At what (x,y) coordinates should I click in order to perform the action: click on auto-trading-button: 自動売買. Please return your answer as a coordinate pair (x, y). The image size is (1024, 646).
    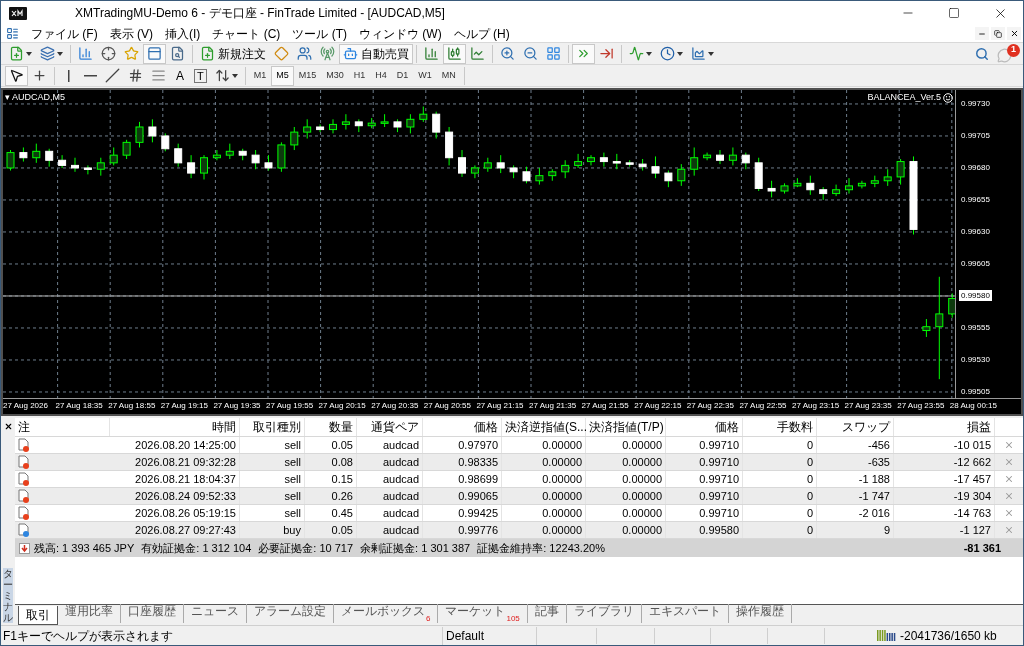
    Looking at the image, I should click on (376, 53).